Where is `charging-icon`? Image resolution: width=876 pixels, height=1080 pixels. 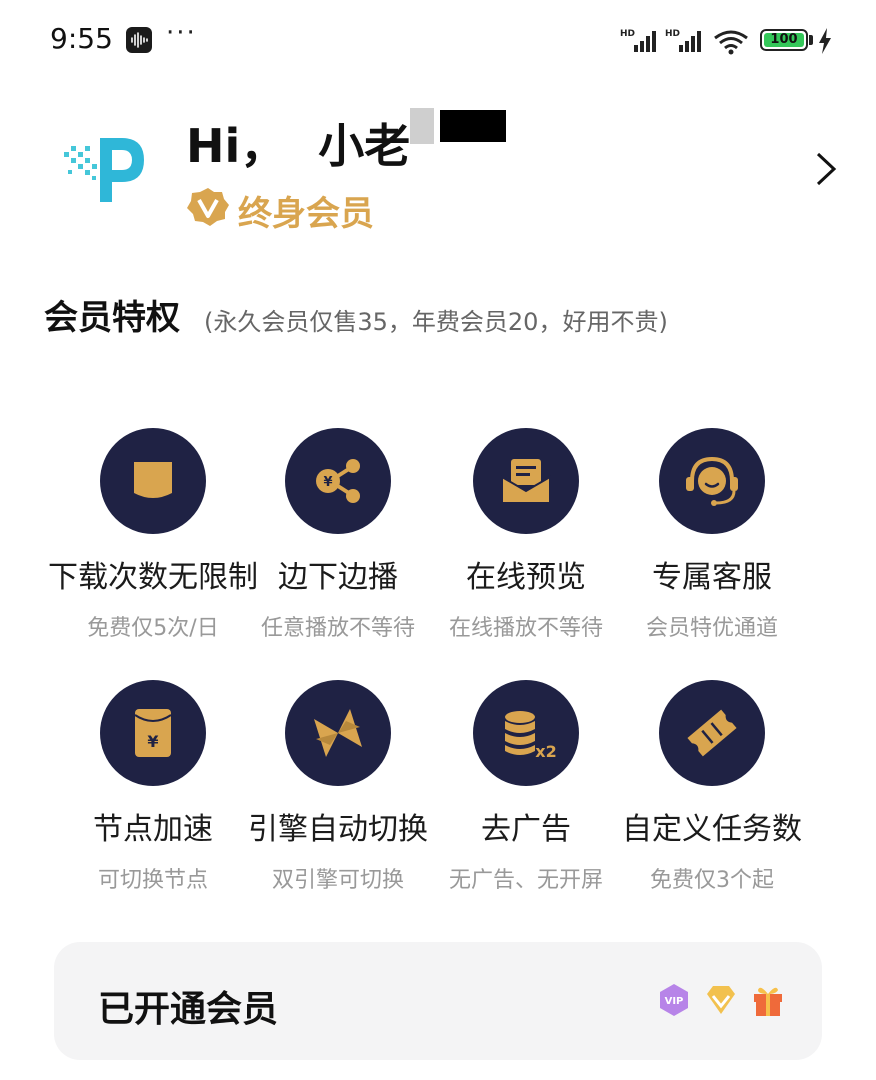
charging-icon is located at coordinates (825, 41).